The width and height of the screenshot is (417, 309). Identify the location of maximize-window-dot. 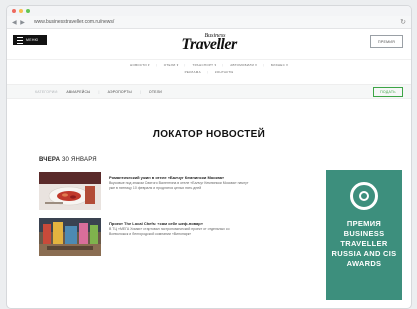
(28, 11).